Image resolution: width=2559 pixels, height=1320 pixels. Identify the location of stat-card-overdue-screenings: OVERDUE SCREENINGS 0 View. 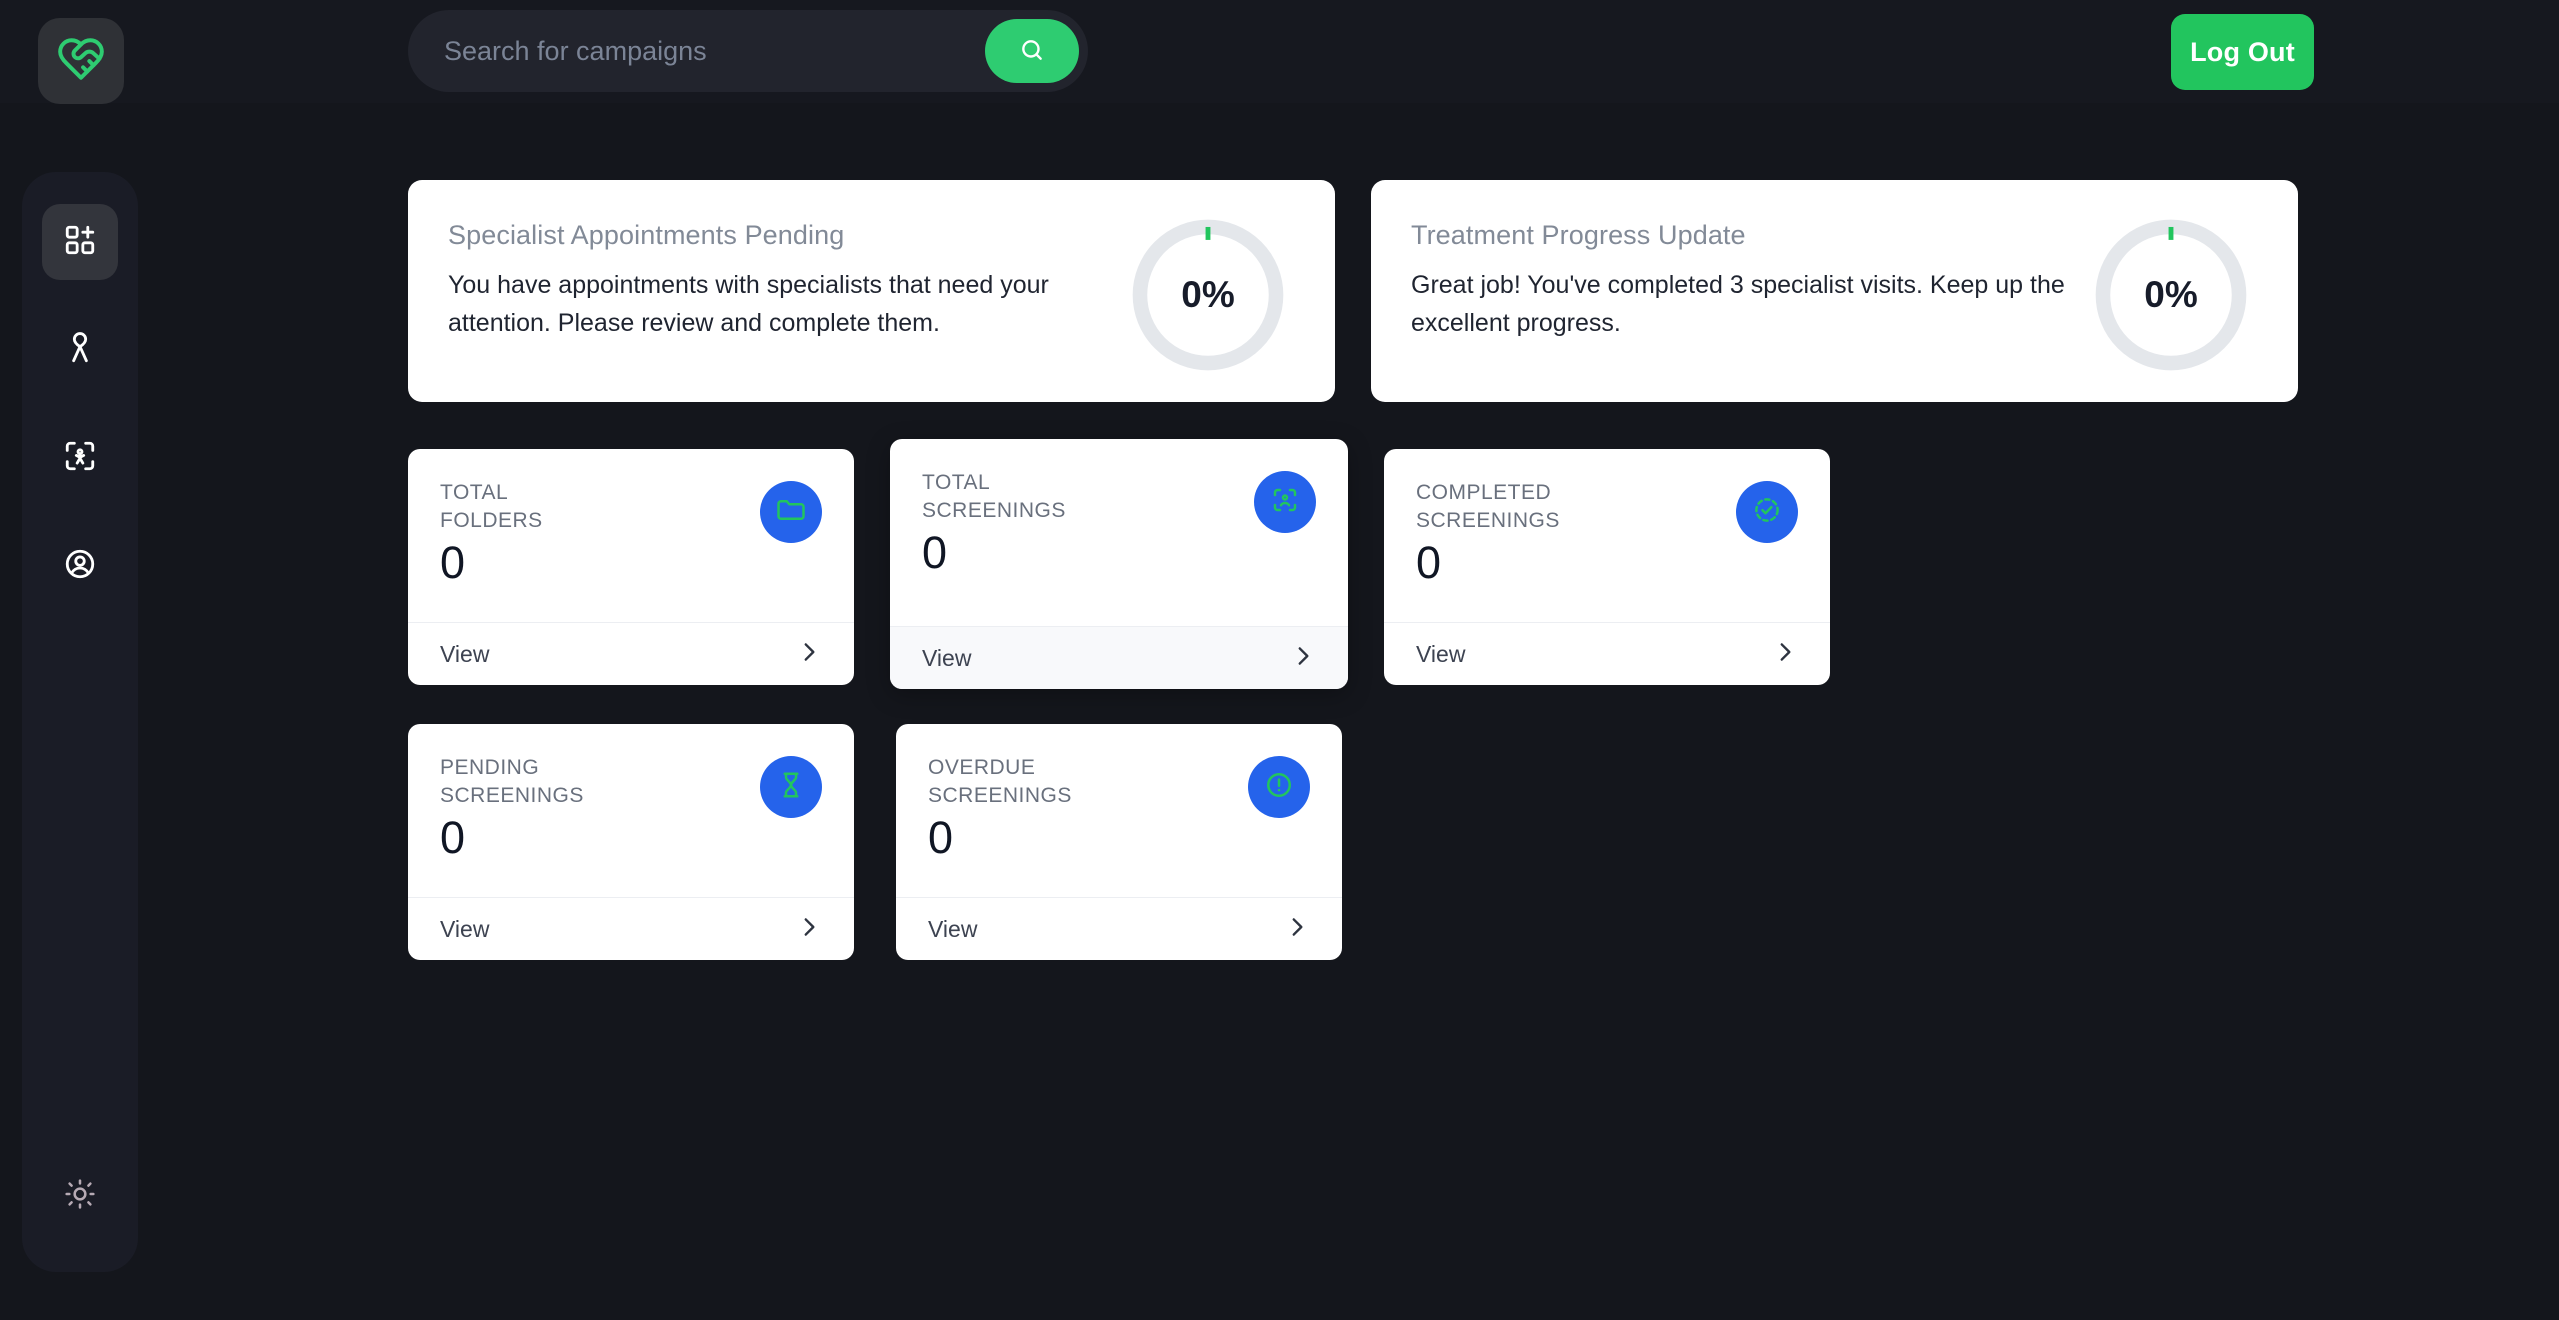
(1119, 842).